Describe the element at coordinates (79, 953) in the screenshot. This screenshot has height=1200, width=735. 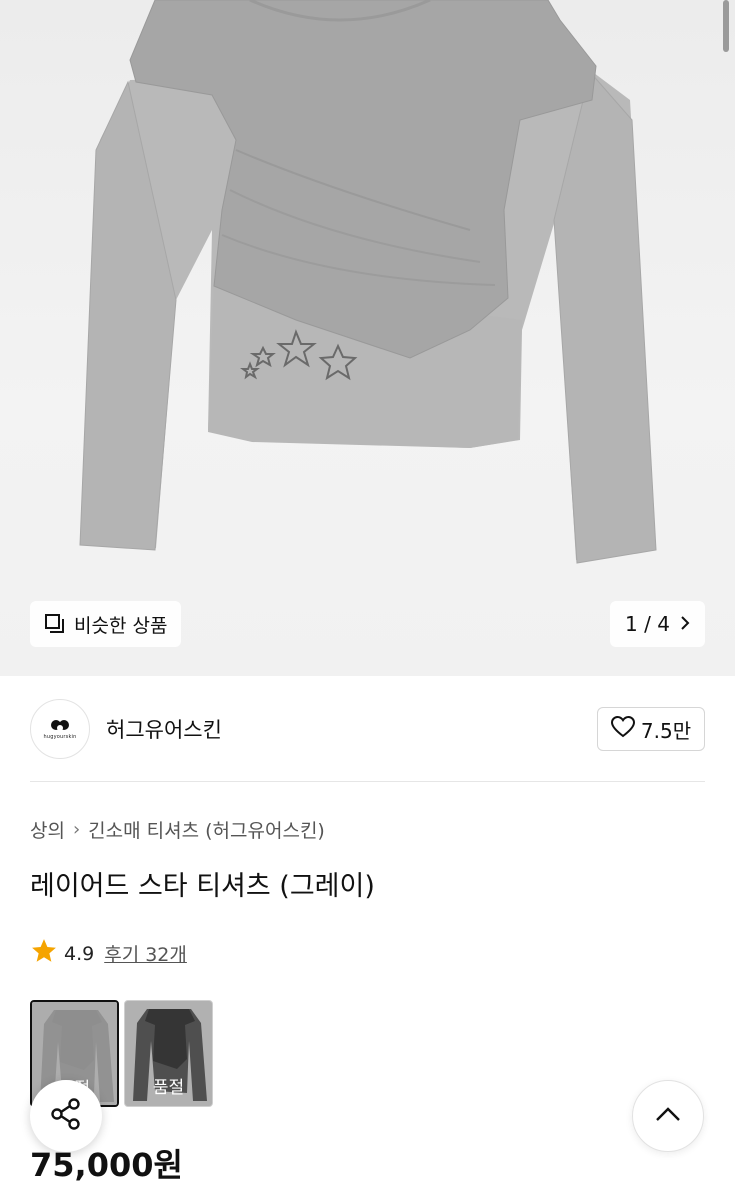
I see `rating-value: 4.9` at that location.